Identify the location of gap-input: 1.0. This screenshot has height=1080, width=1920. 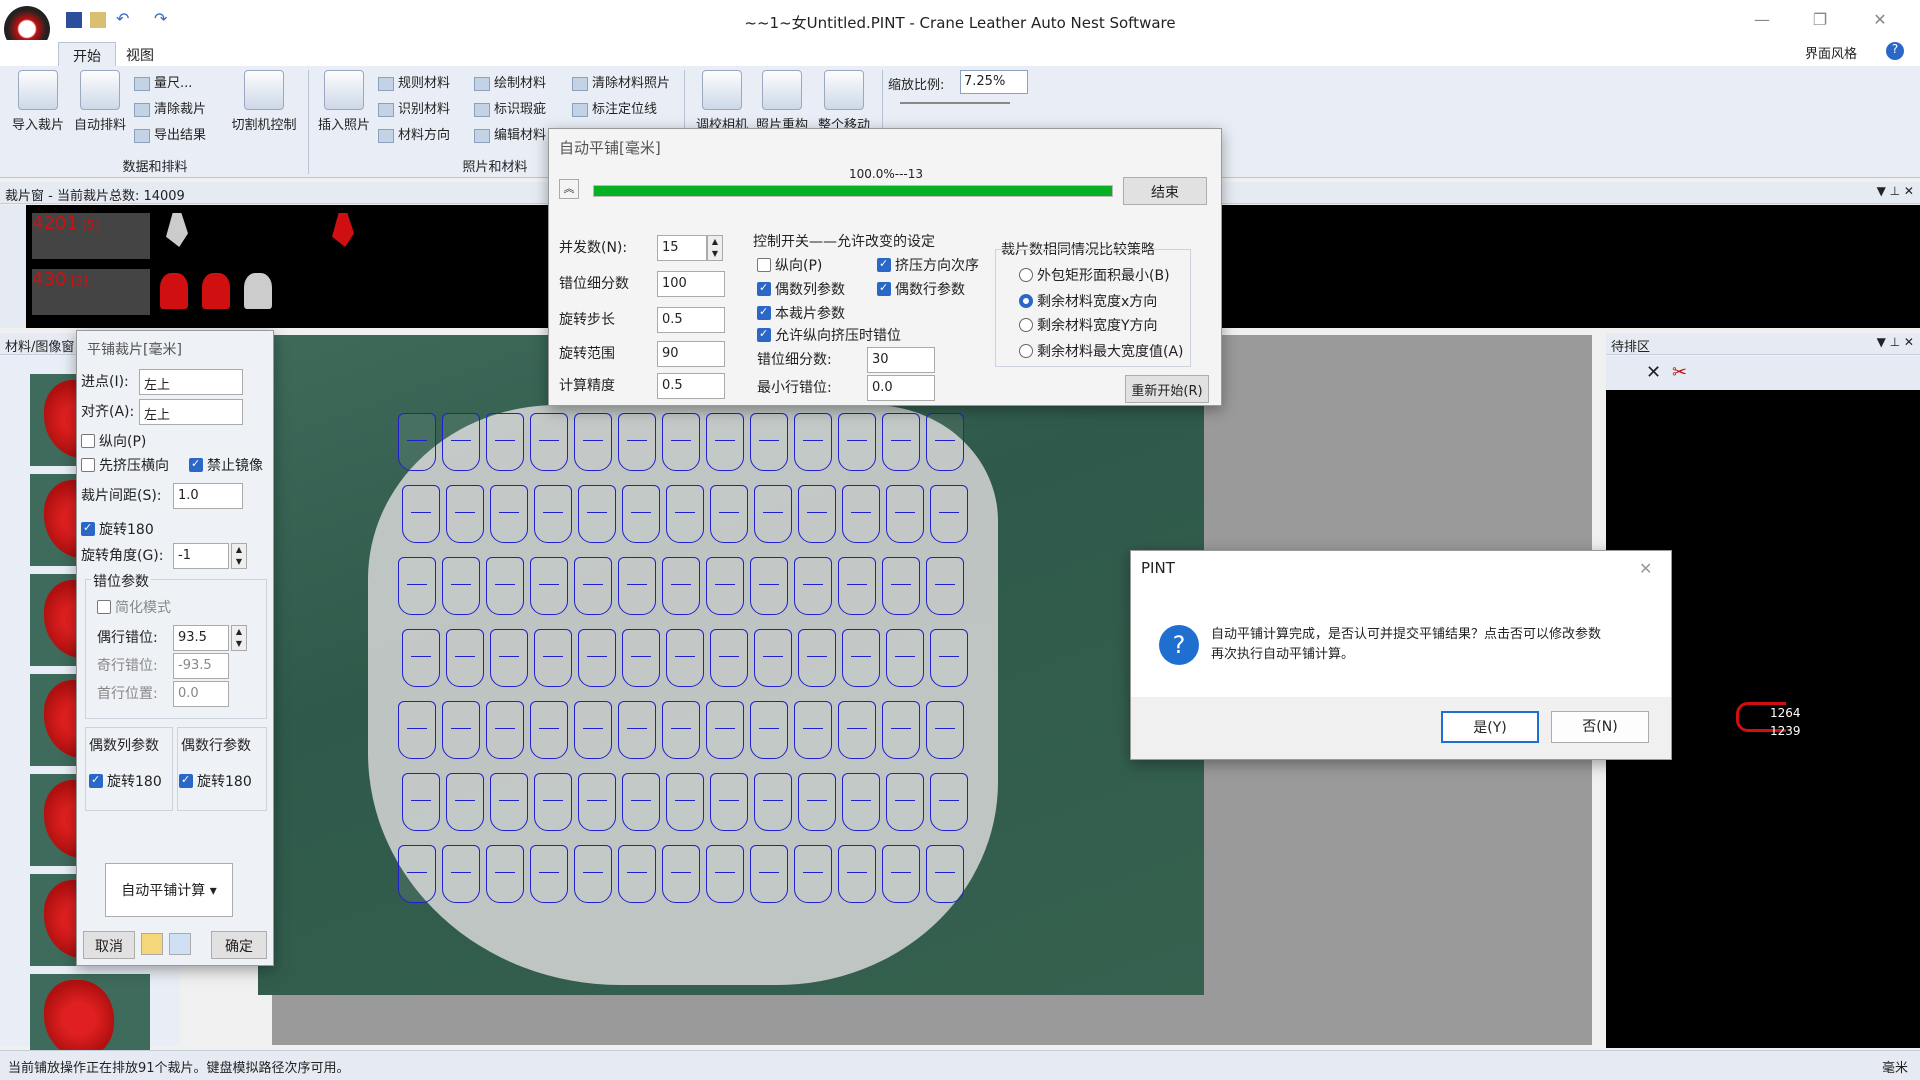
(208, 496).